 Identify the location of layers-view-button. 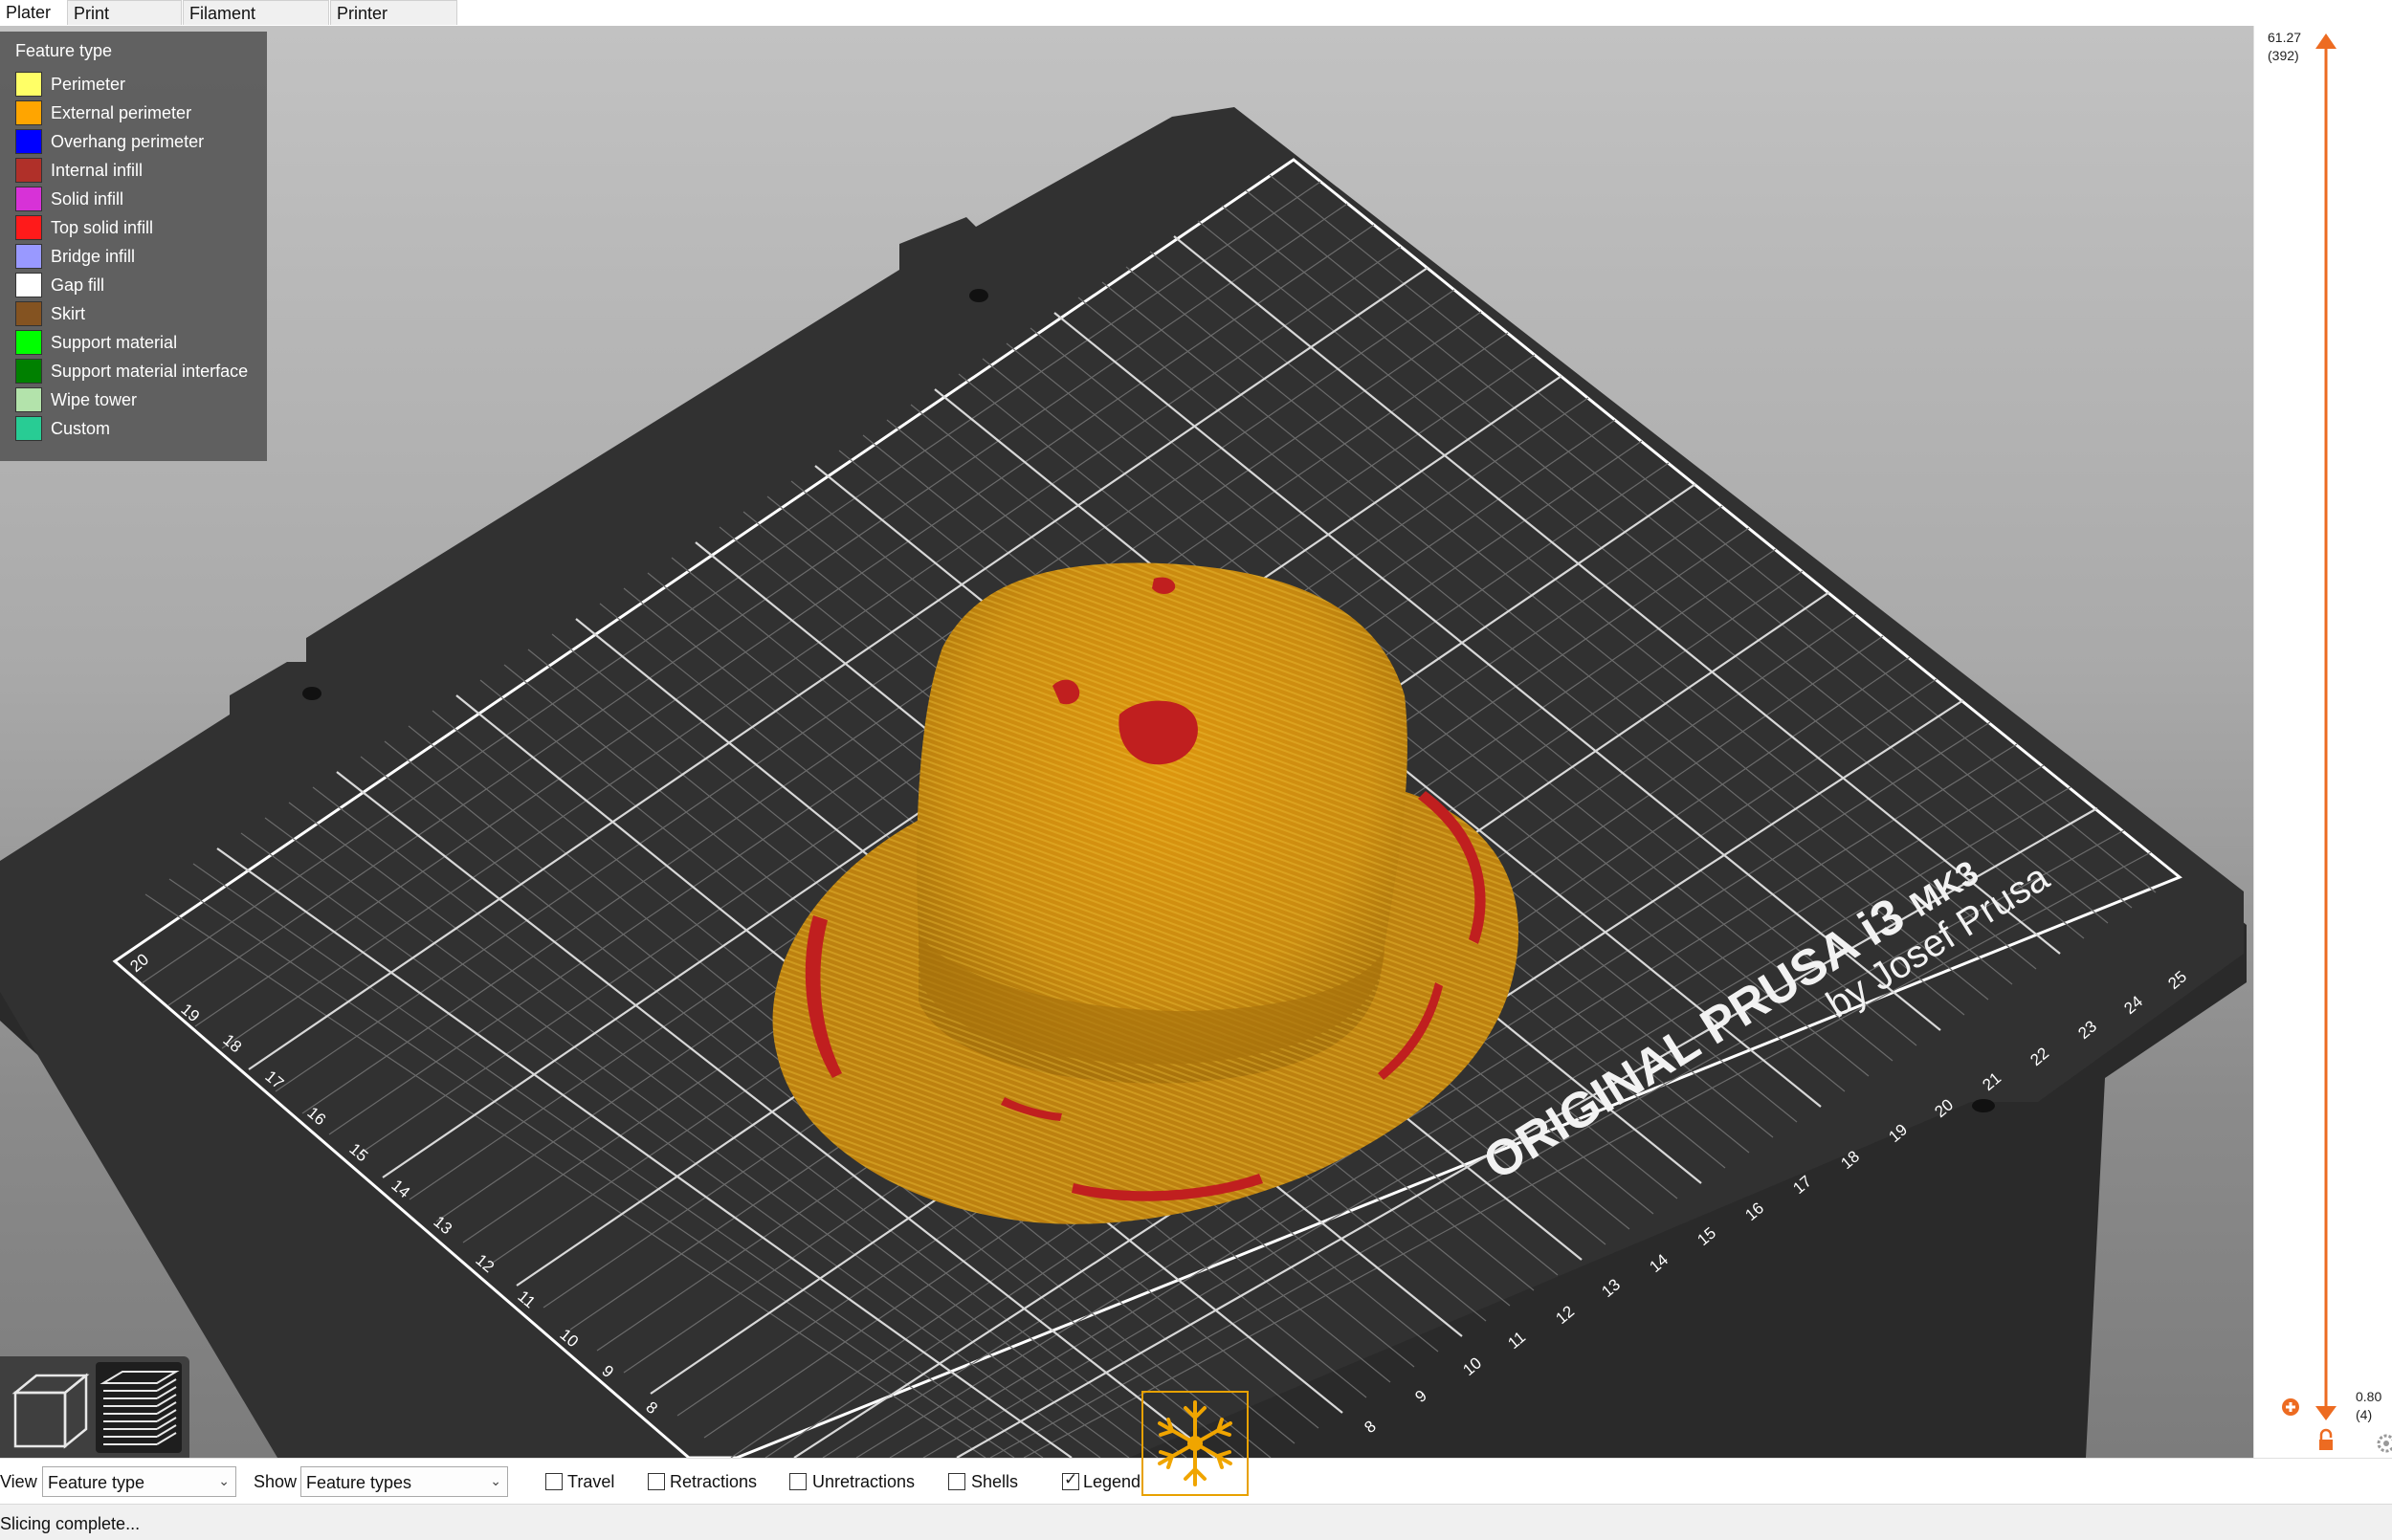
(139, 1407).